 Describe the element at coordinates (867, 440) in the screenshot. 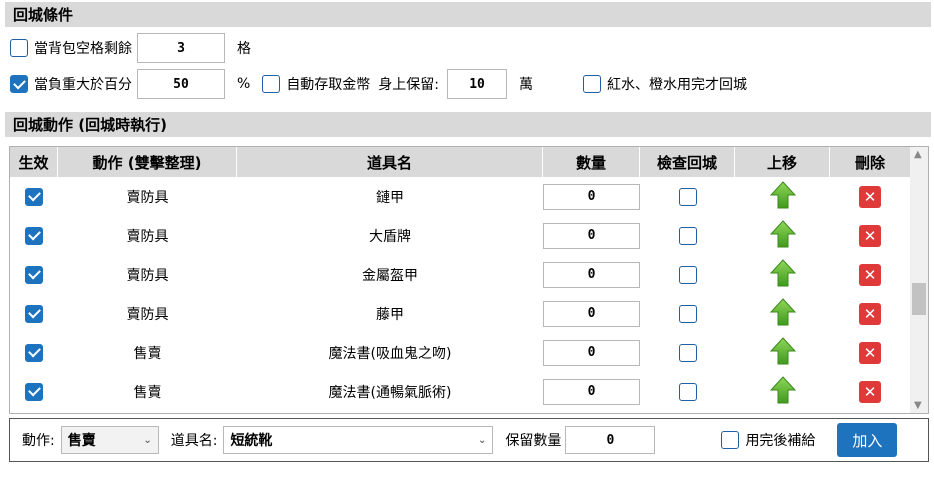

I see `add-button: 加入` at that location.